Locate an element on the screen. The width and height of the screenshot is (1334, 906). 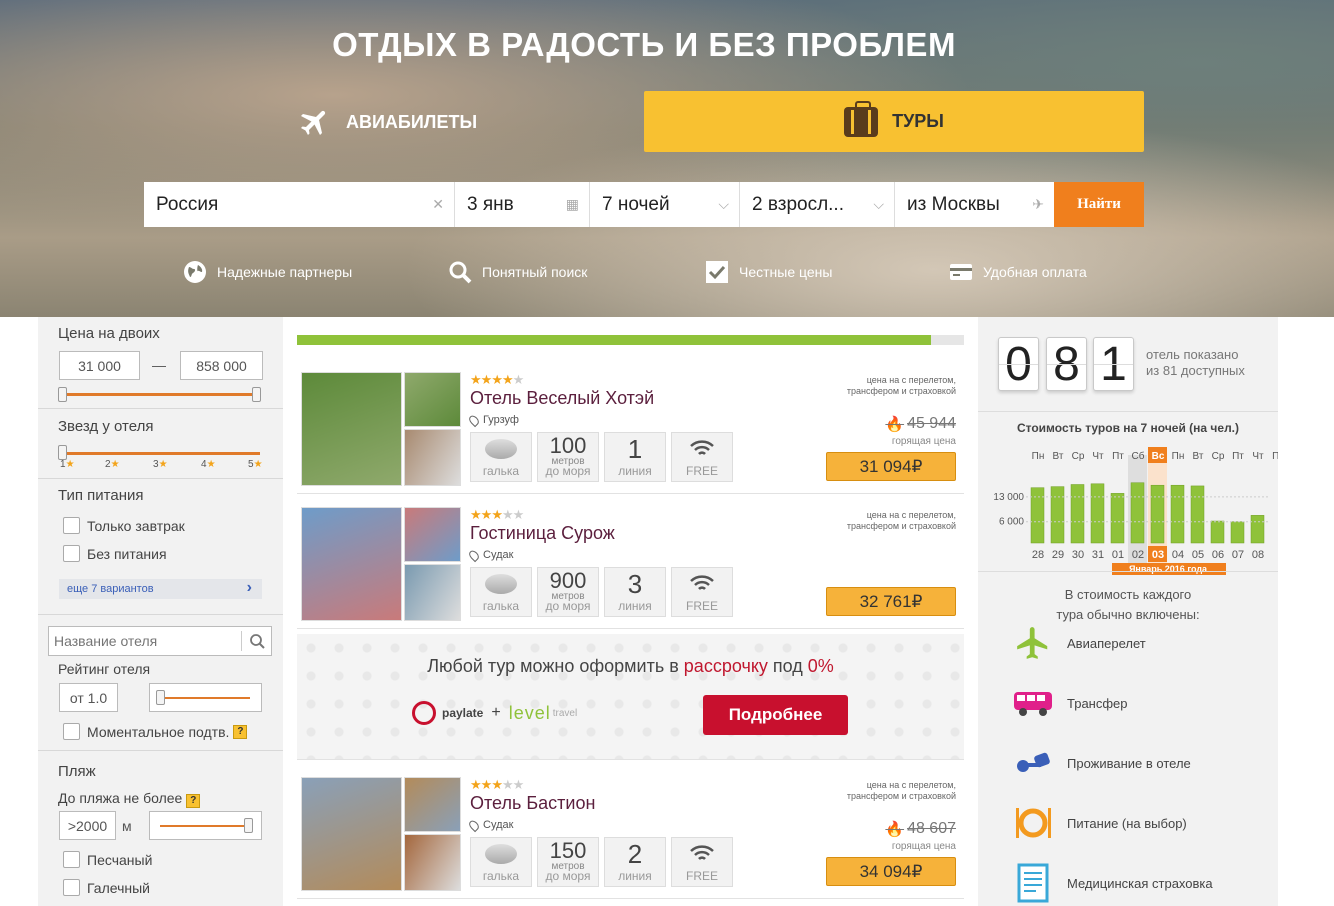
hotel-name-search is located at coordinates (160, 641).